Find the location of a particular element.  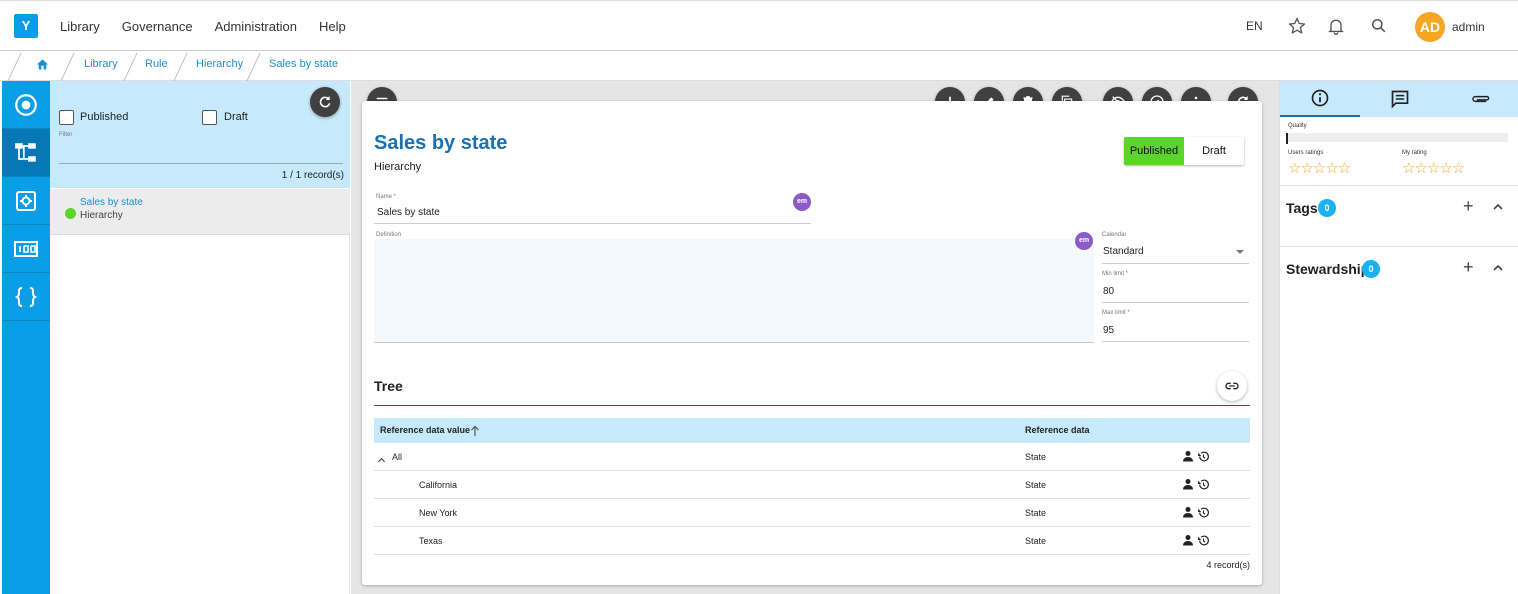

nav-help: Help is located at coordinates (332, 26).